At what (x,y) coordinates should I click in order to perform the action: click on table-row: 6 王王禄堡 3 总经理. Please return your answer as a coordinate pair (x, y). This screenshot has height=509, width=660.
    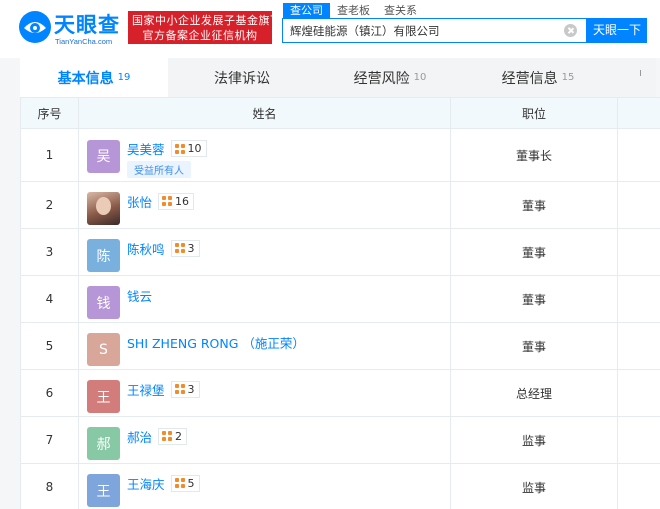
    Looking at the image, I should click on (340, 393).